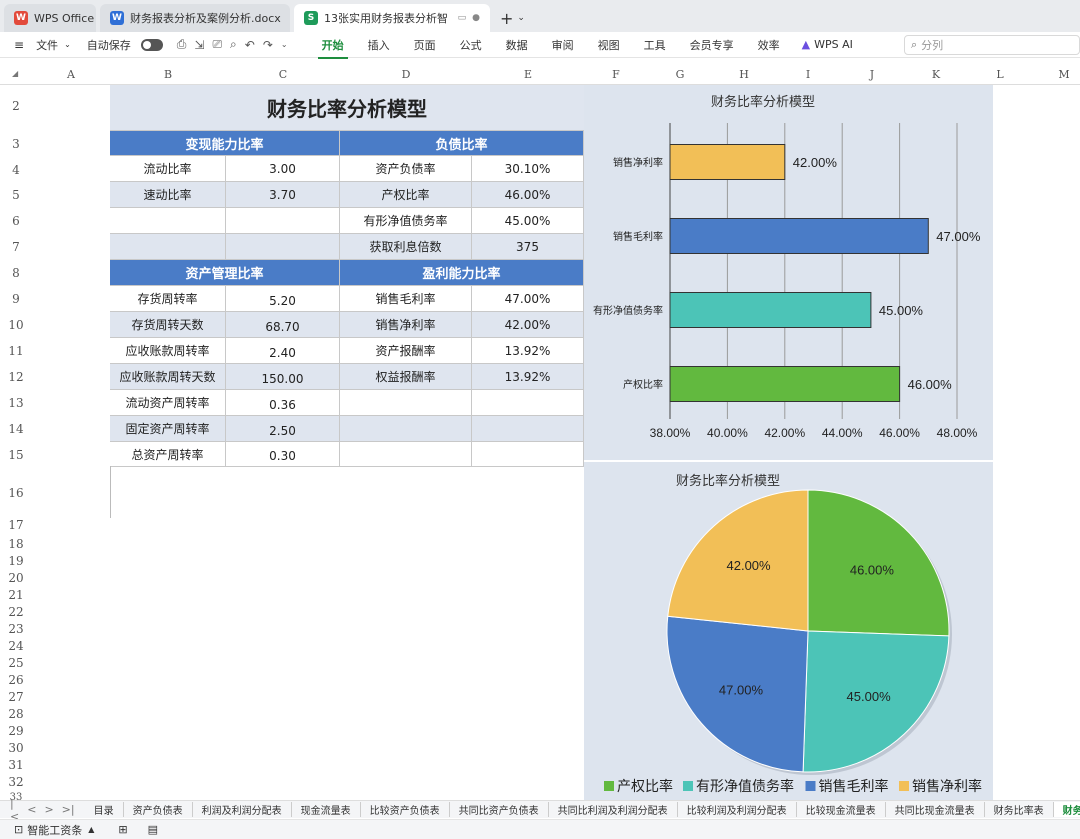  Describe the element at coordinates (462, 143) in the screenshot. I see `section-header-debt: 负债比率` at that location.